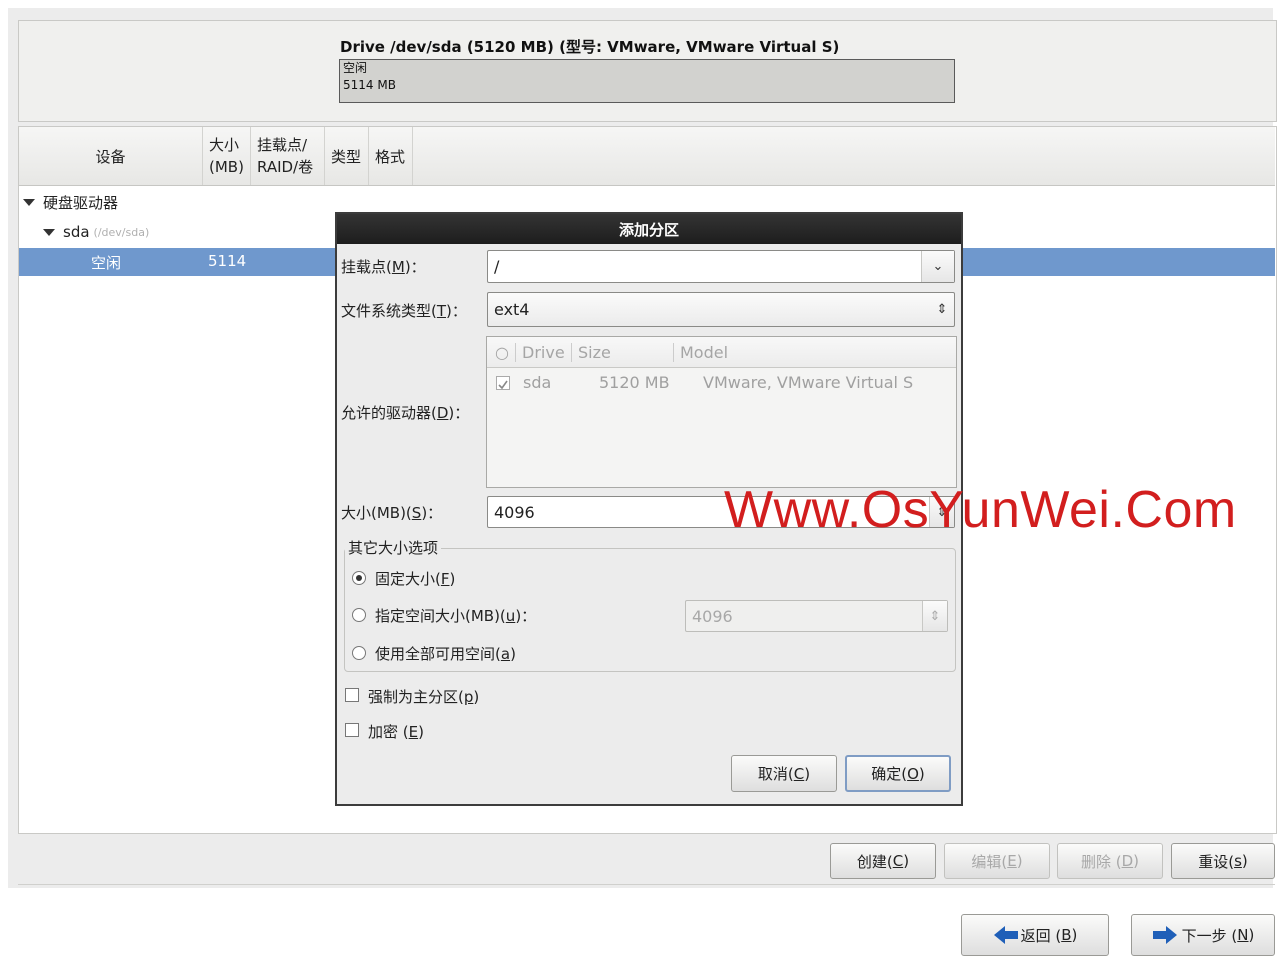 This screenshot has width=1277, height=964. Describe the element at coordinates (1005, 935) in the screenshot. I see `back-arrow-icon` at that location.